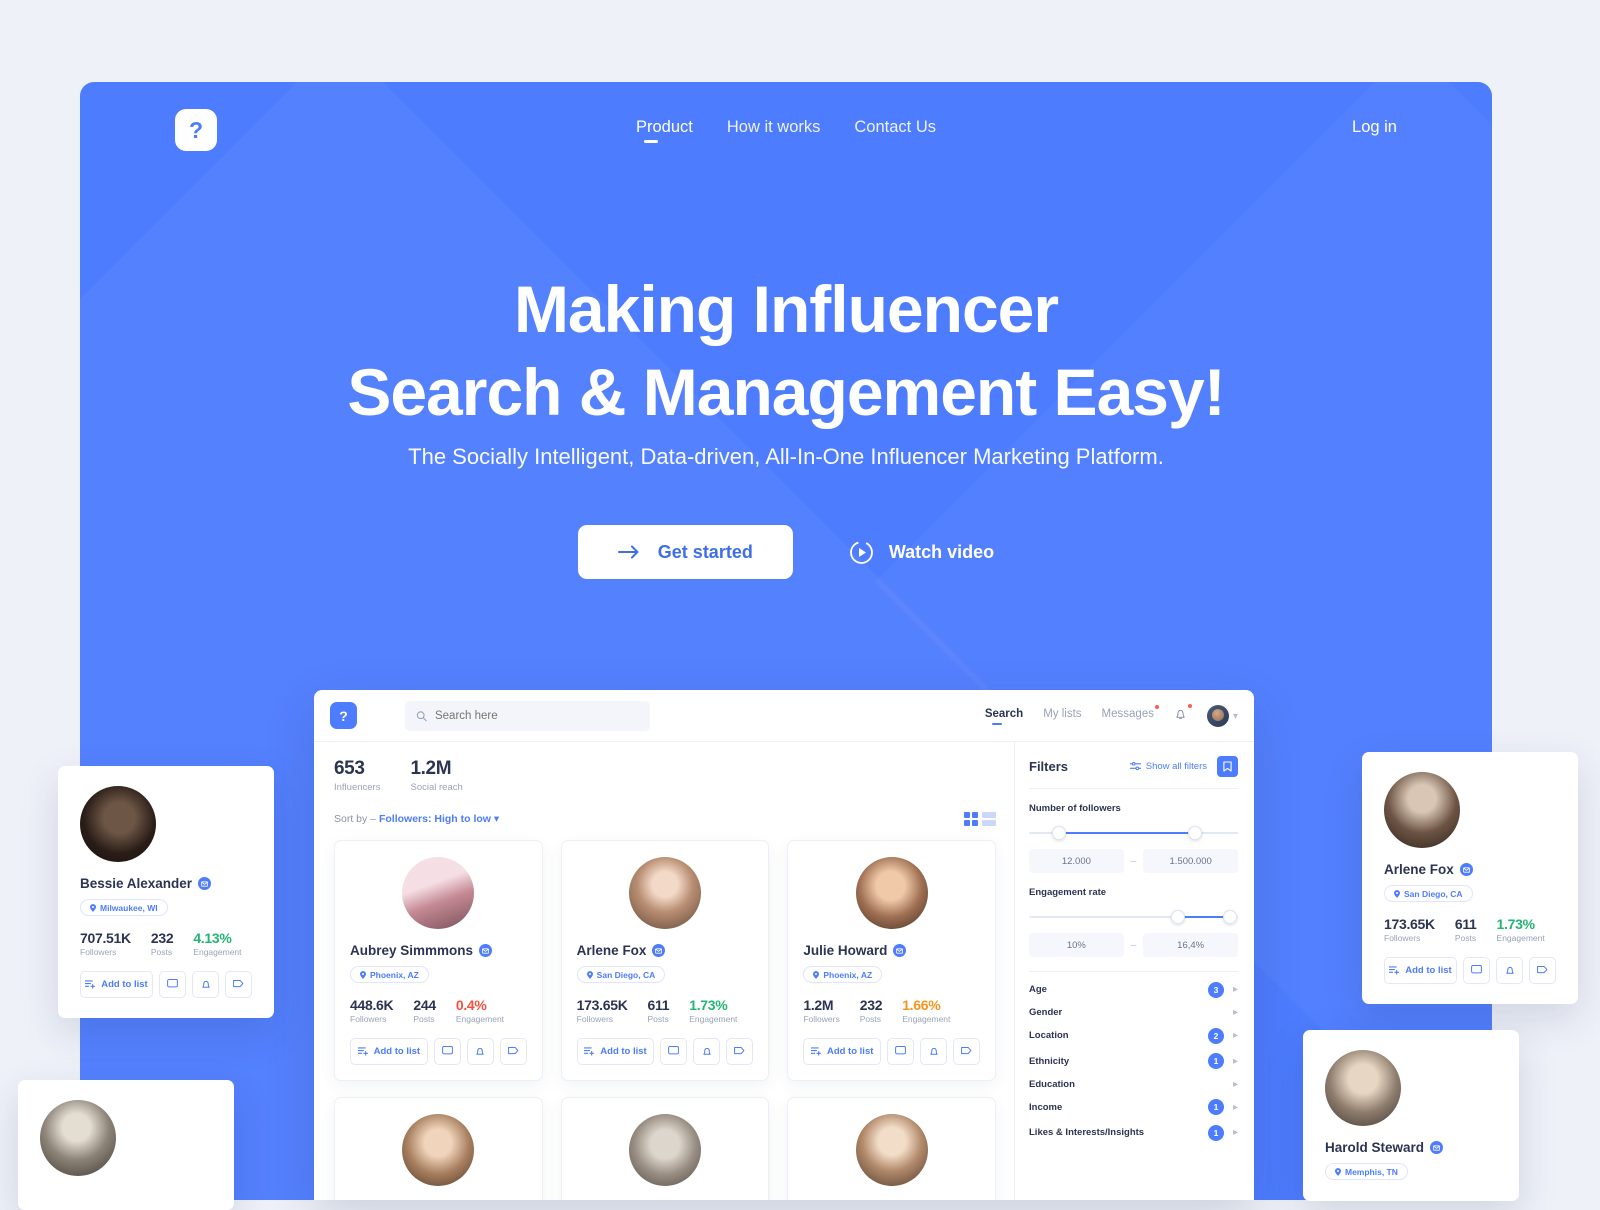 The height and width of the screenshot is (1210, 1600). What do you see at coordinates (971, 819) in the screenshot?
I see `grid-view-button` at bounding box center [971, 819].